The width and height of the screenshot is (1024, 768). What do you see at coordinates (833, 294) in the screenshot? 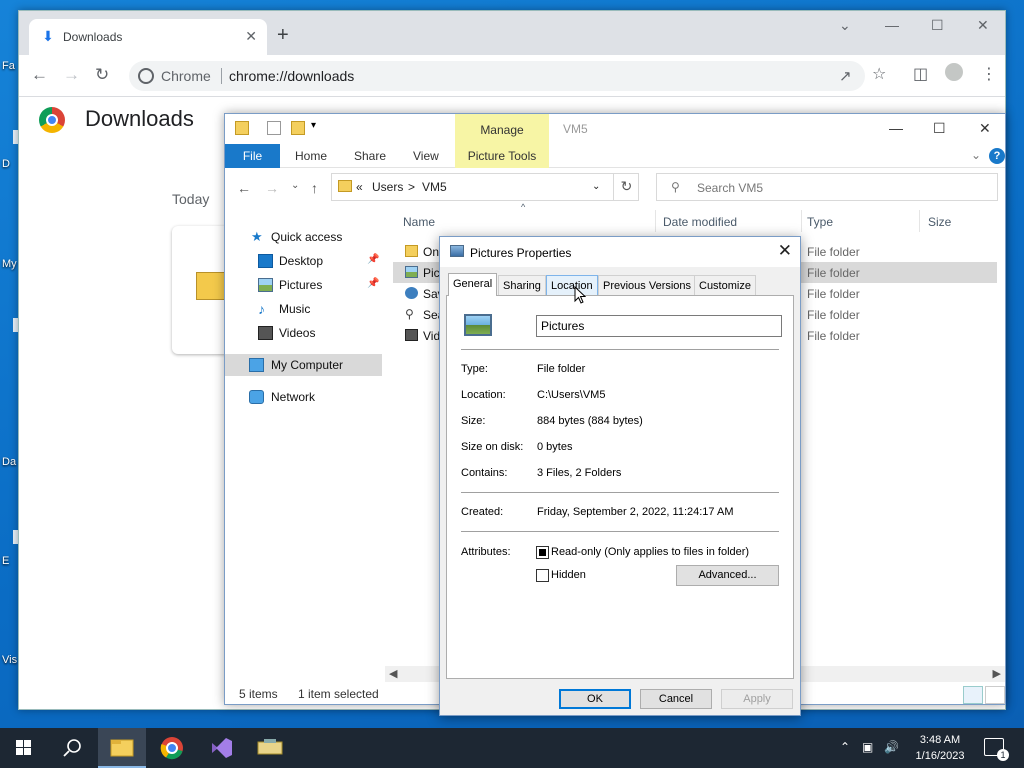
I see `row-type: File folder` at bounding box center [833, 294].